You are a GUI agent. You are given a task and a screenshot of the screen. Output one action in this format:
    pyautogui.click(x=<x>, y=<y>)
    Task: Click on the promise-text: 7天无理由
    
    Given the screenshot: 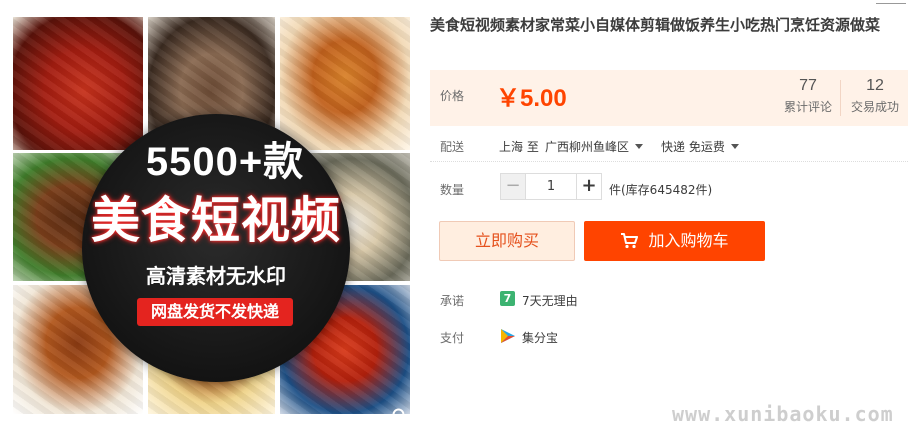 What is the action you would take?
    pyautogui.click(x=550, y=300)
    